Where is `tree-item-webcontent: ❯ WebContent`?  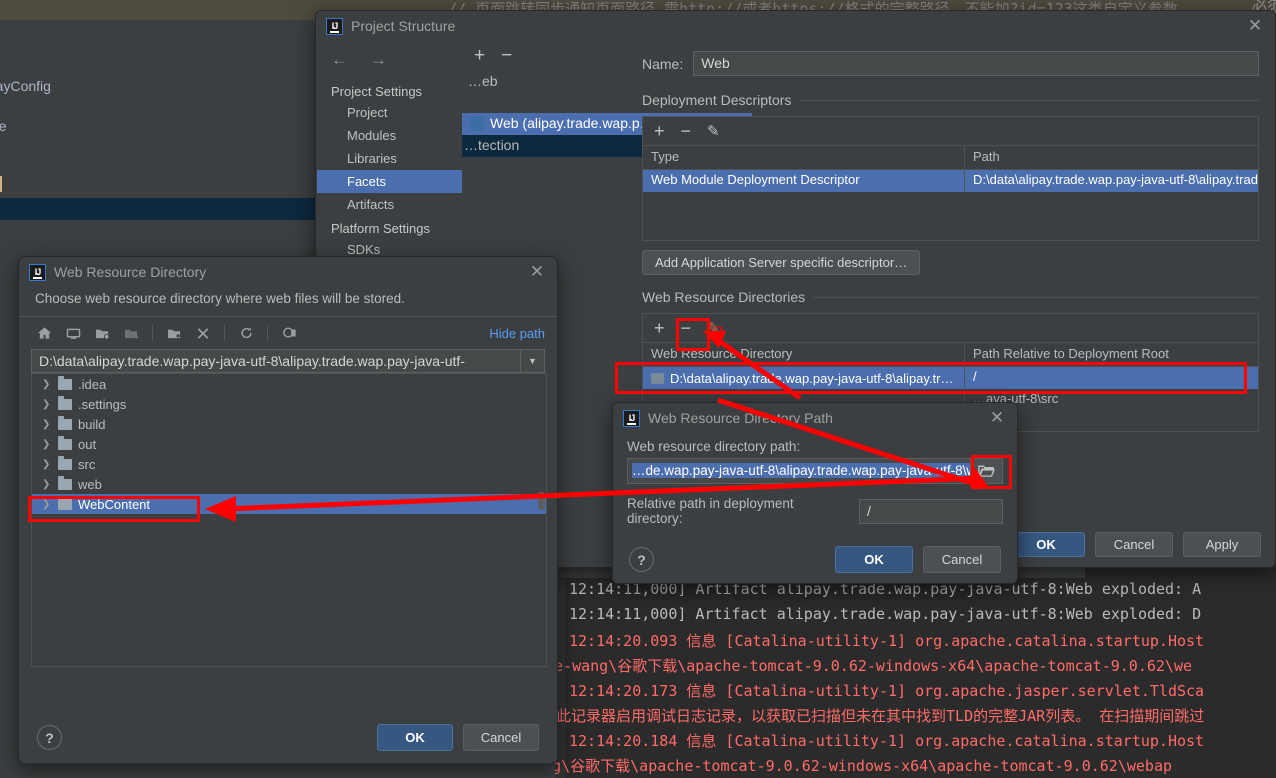 tree-item-webcontent: ❯ WebContent is located at coordinates (289, 504).